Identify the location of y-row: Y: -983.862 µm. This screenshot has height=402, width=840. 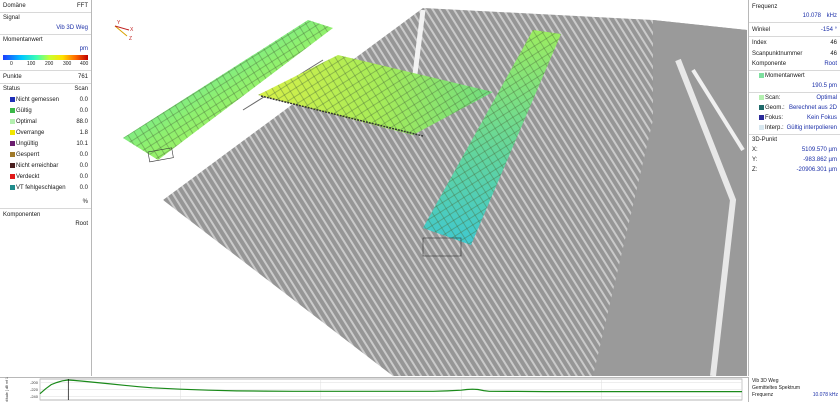
(794, 160).